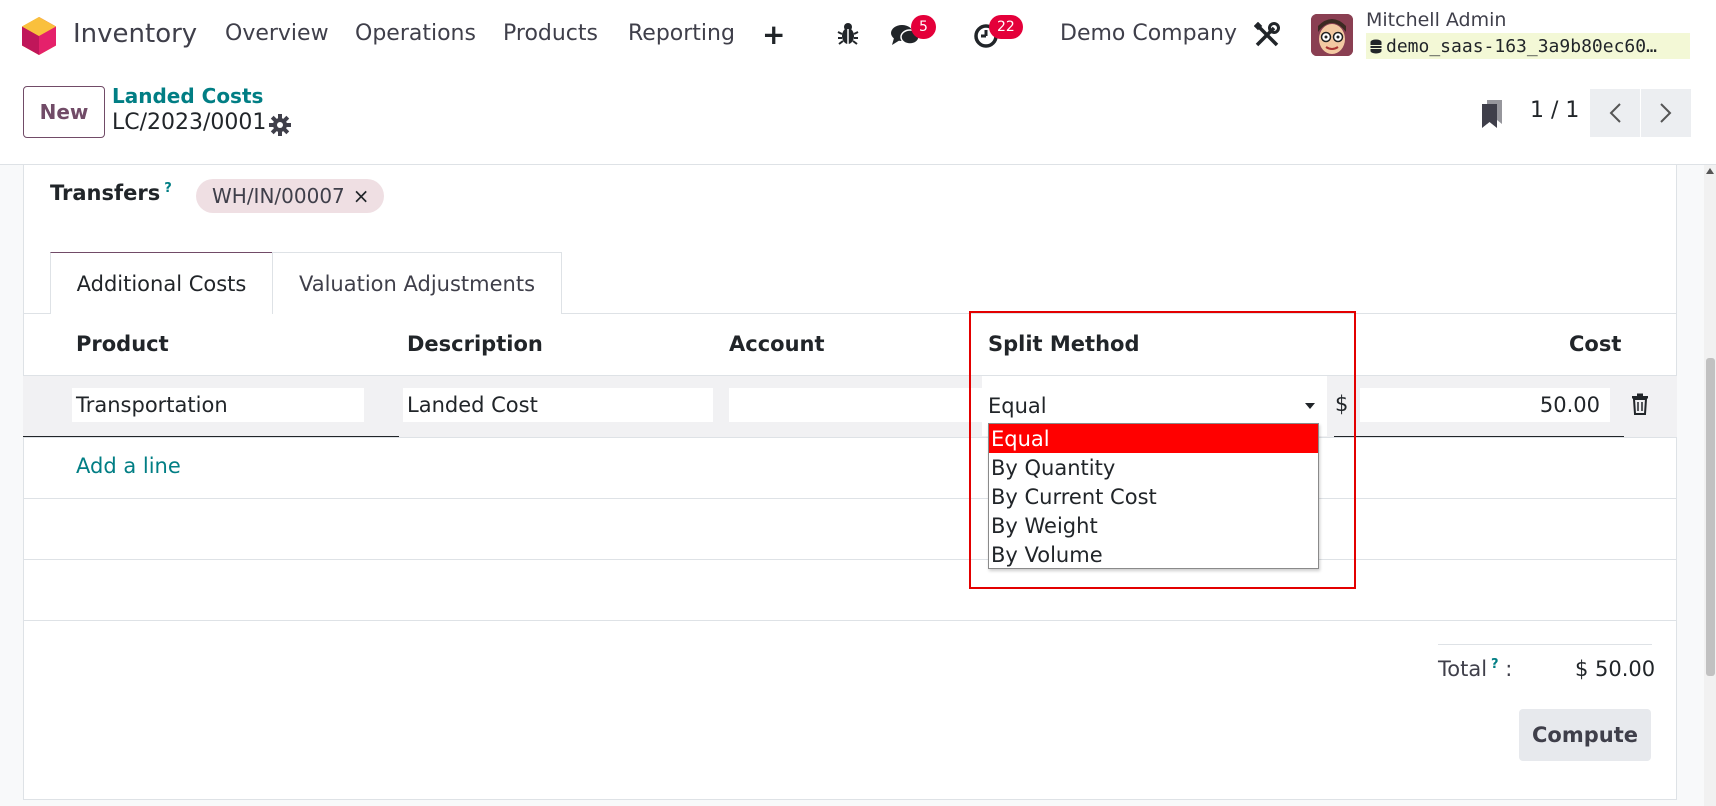  I want to click on add-a-line-link: Add a line, so click(128, 466).